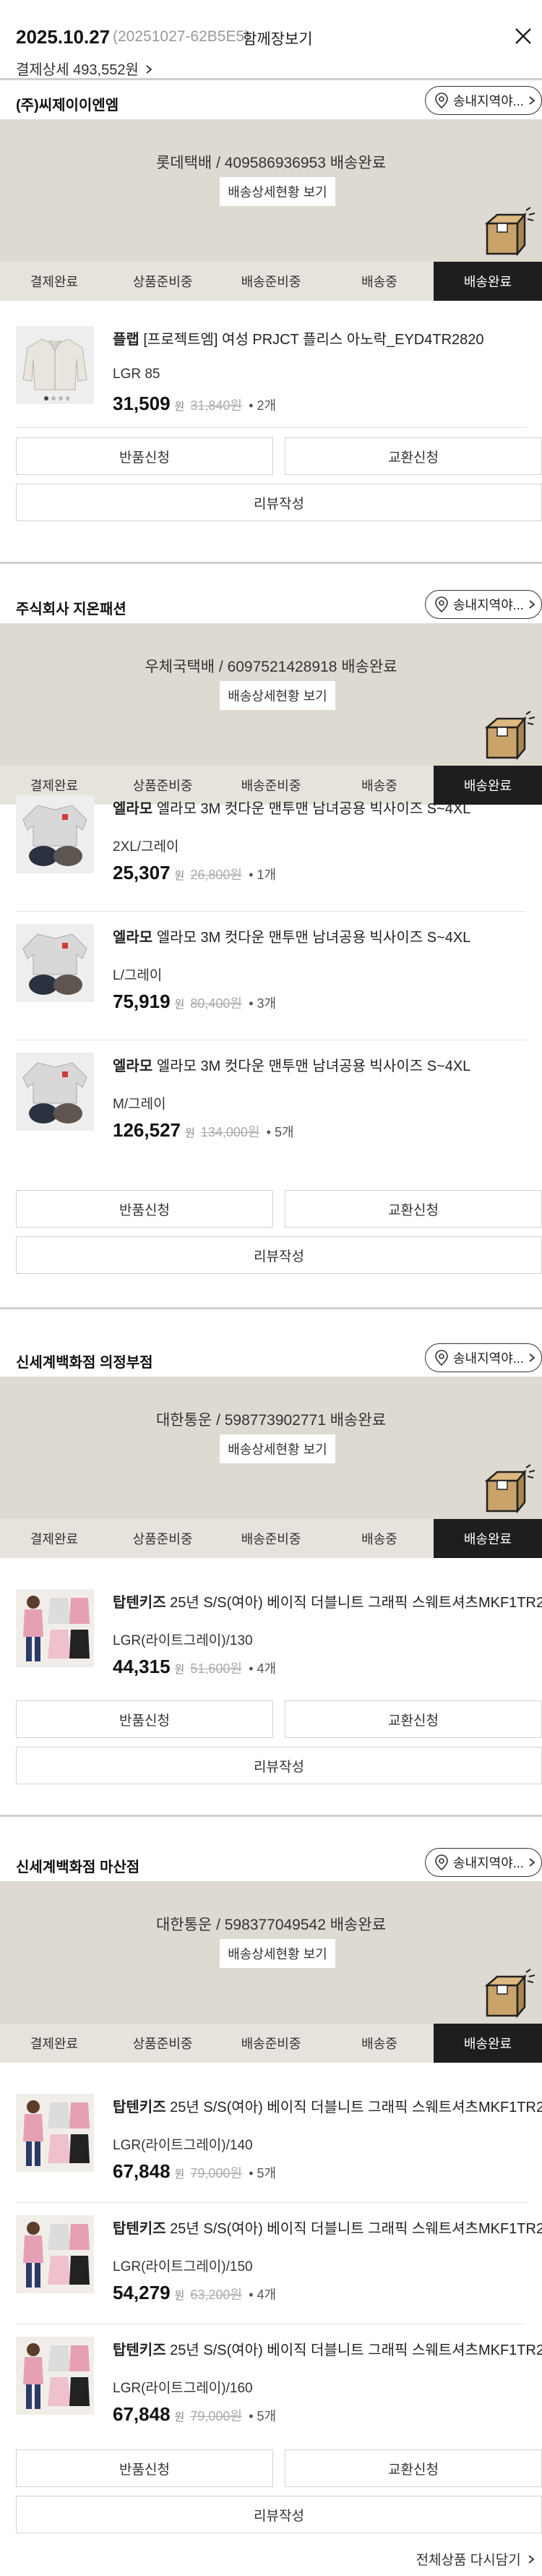  I want to click on step-delivered: 배송완료, so click(488, 1539).